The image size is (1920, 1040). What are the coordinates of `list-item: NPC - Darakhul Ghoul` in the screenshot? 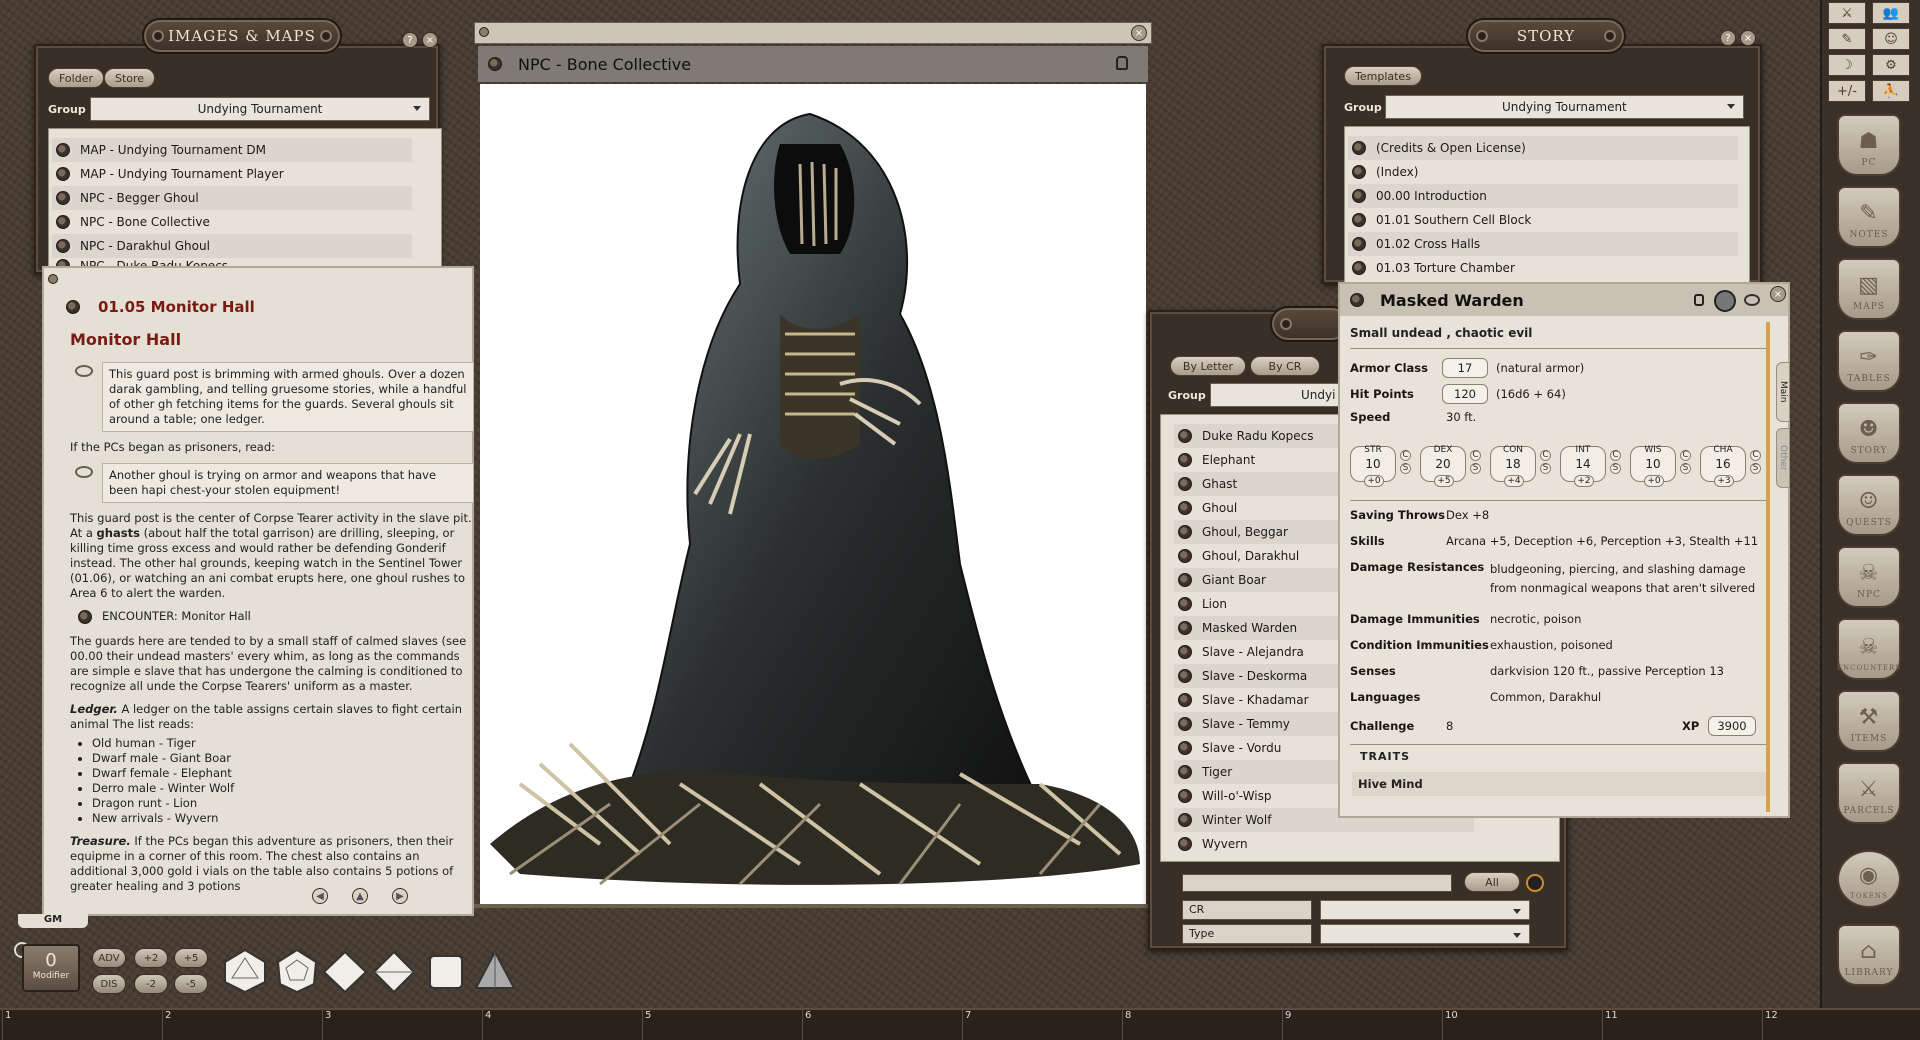 It's located at (232, 246).